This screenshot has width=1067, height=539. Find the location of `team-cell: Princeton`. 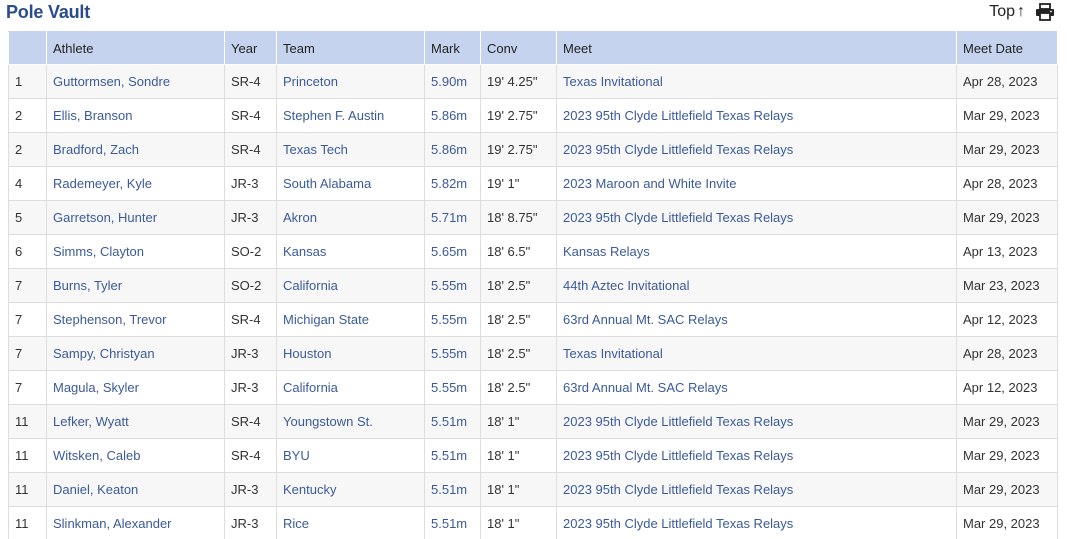

team-cell: Princeton is located at coordinates (350, 81).